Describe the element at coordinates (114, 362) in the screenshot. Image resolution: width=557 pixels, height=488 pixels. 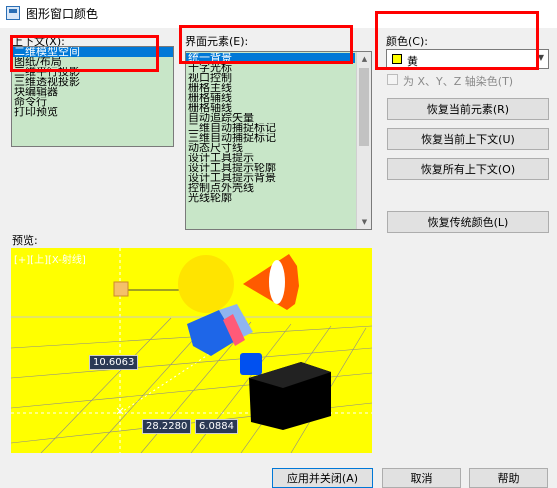
I see `dimension-value-1: 10.6063` at that location.